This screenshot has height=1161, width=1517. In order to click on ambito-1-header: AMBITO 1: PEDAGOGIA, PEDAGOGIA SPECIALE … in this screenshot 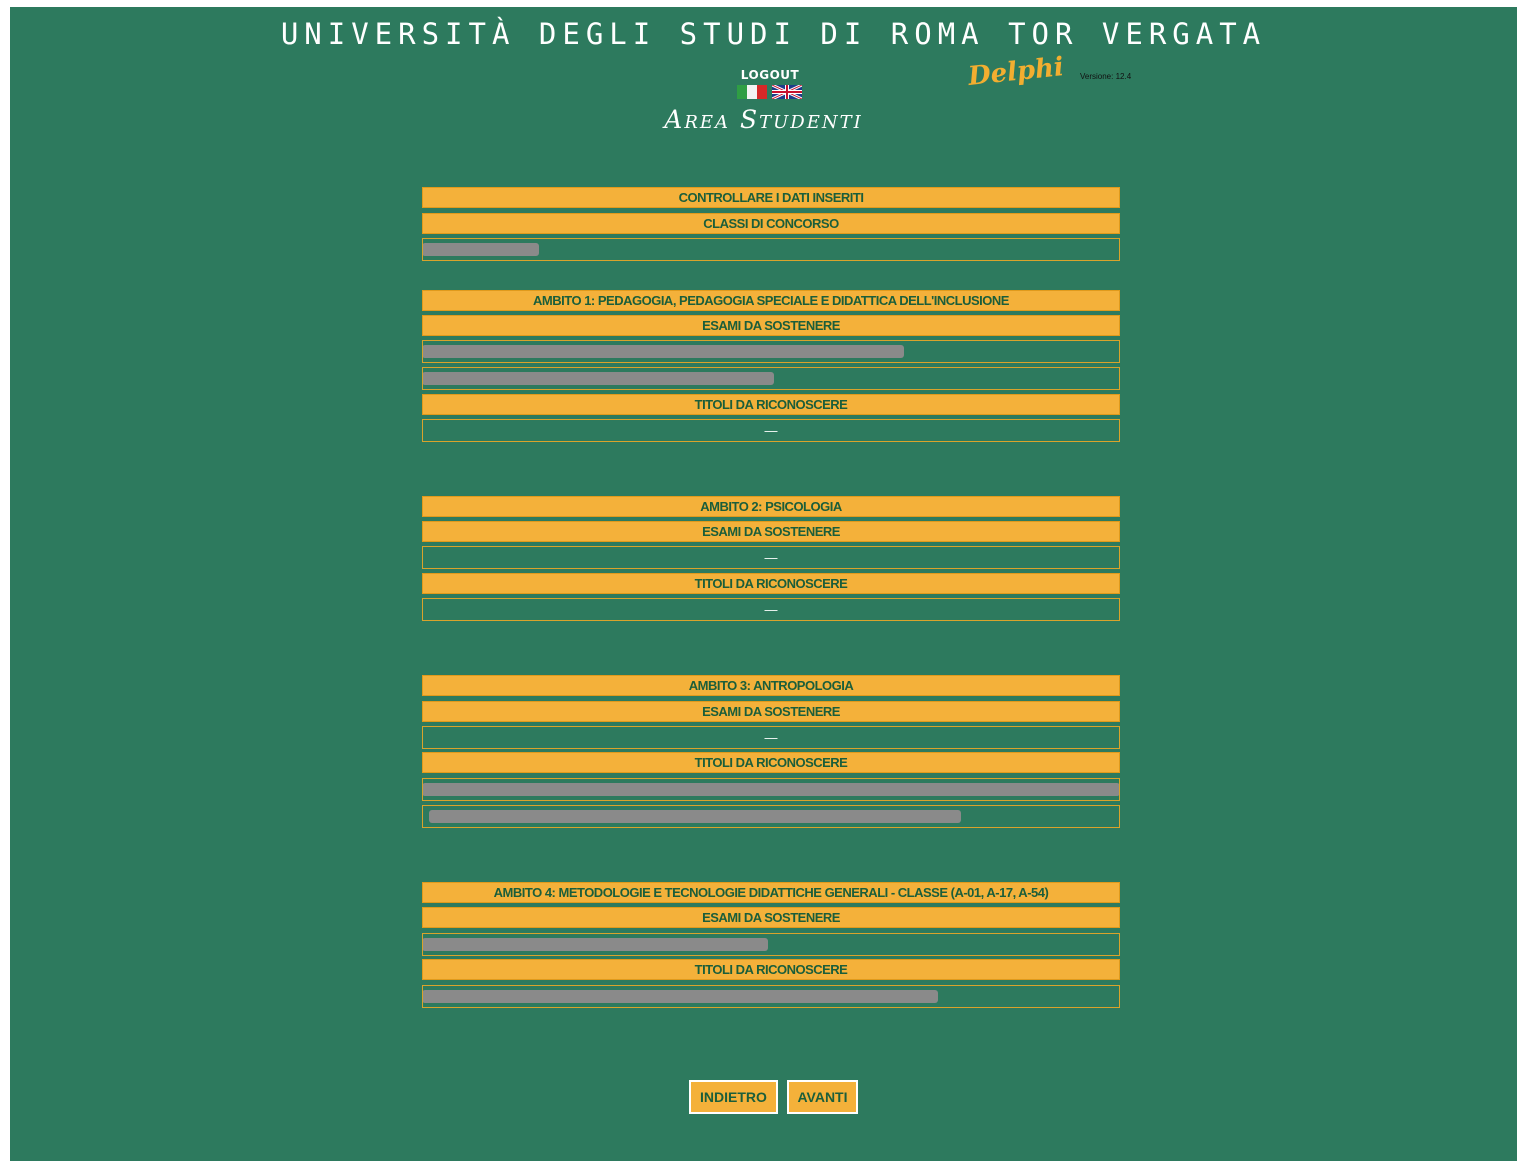, I will do `click(771, 300)`.